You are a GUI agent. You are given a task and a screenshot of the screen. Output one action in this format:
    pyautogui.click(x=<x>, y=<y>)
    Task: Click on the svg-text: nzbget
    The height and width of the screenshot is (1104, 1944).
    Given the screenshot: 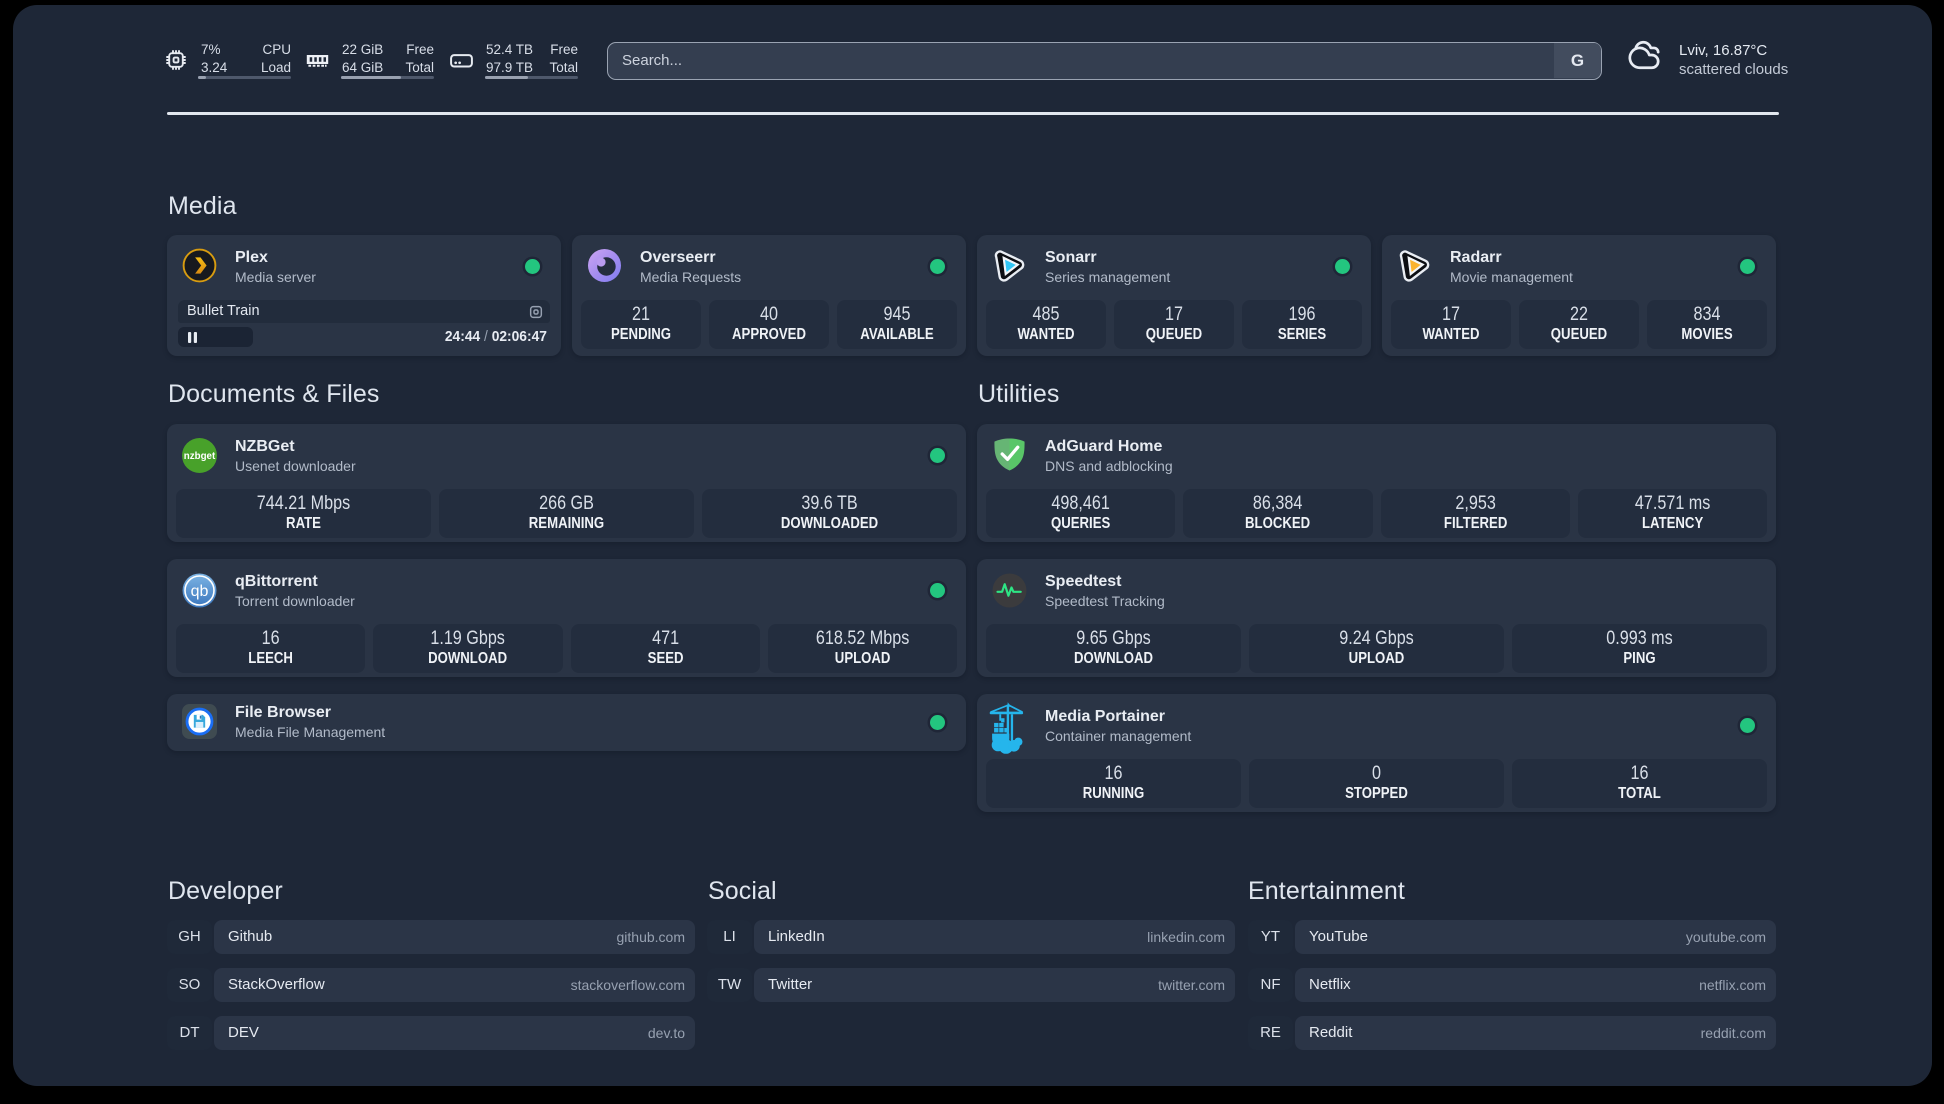 What is the action you would take?
    pyautogui.click(x=200, y=456)
    